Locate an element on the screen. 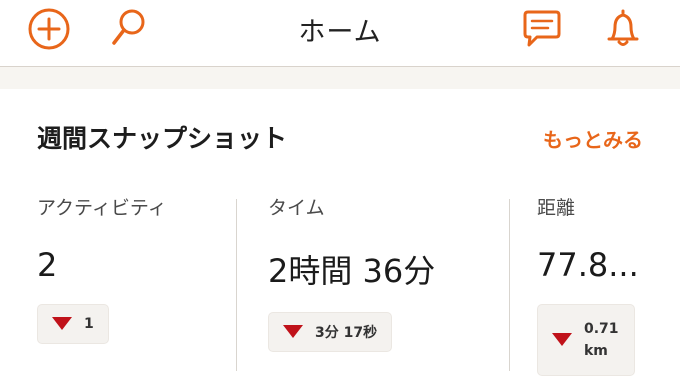 The height and width of the screenshot is (389, 680). change-badge: 0.71 km is located at coordinates (586, 340).